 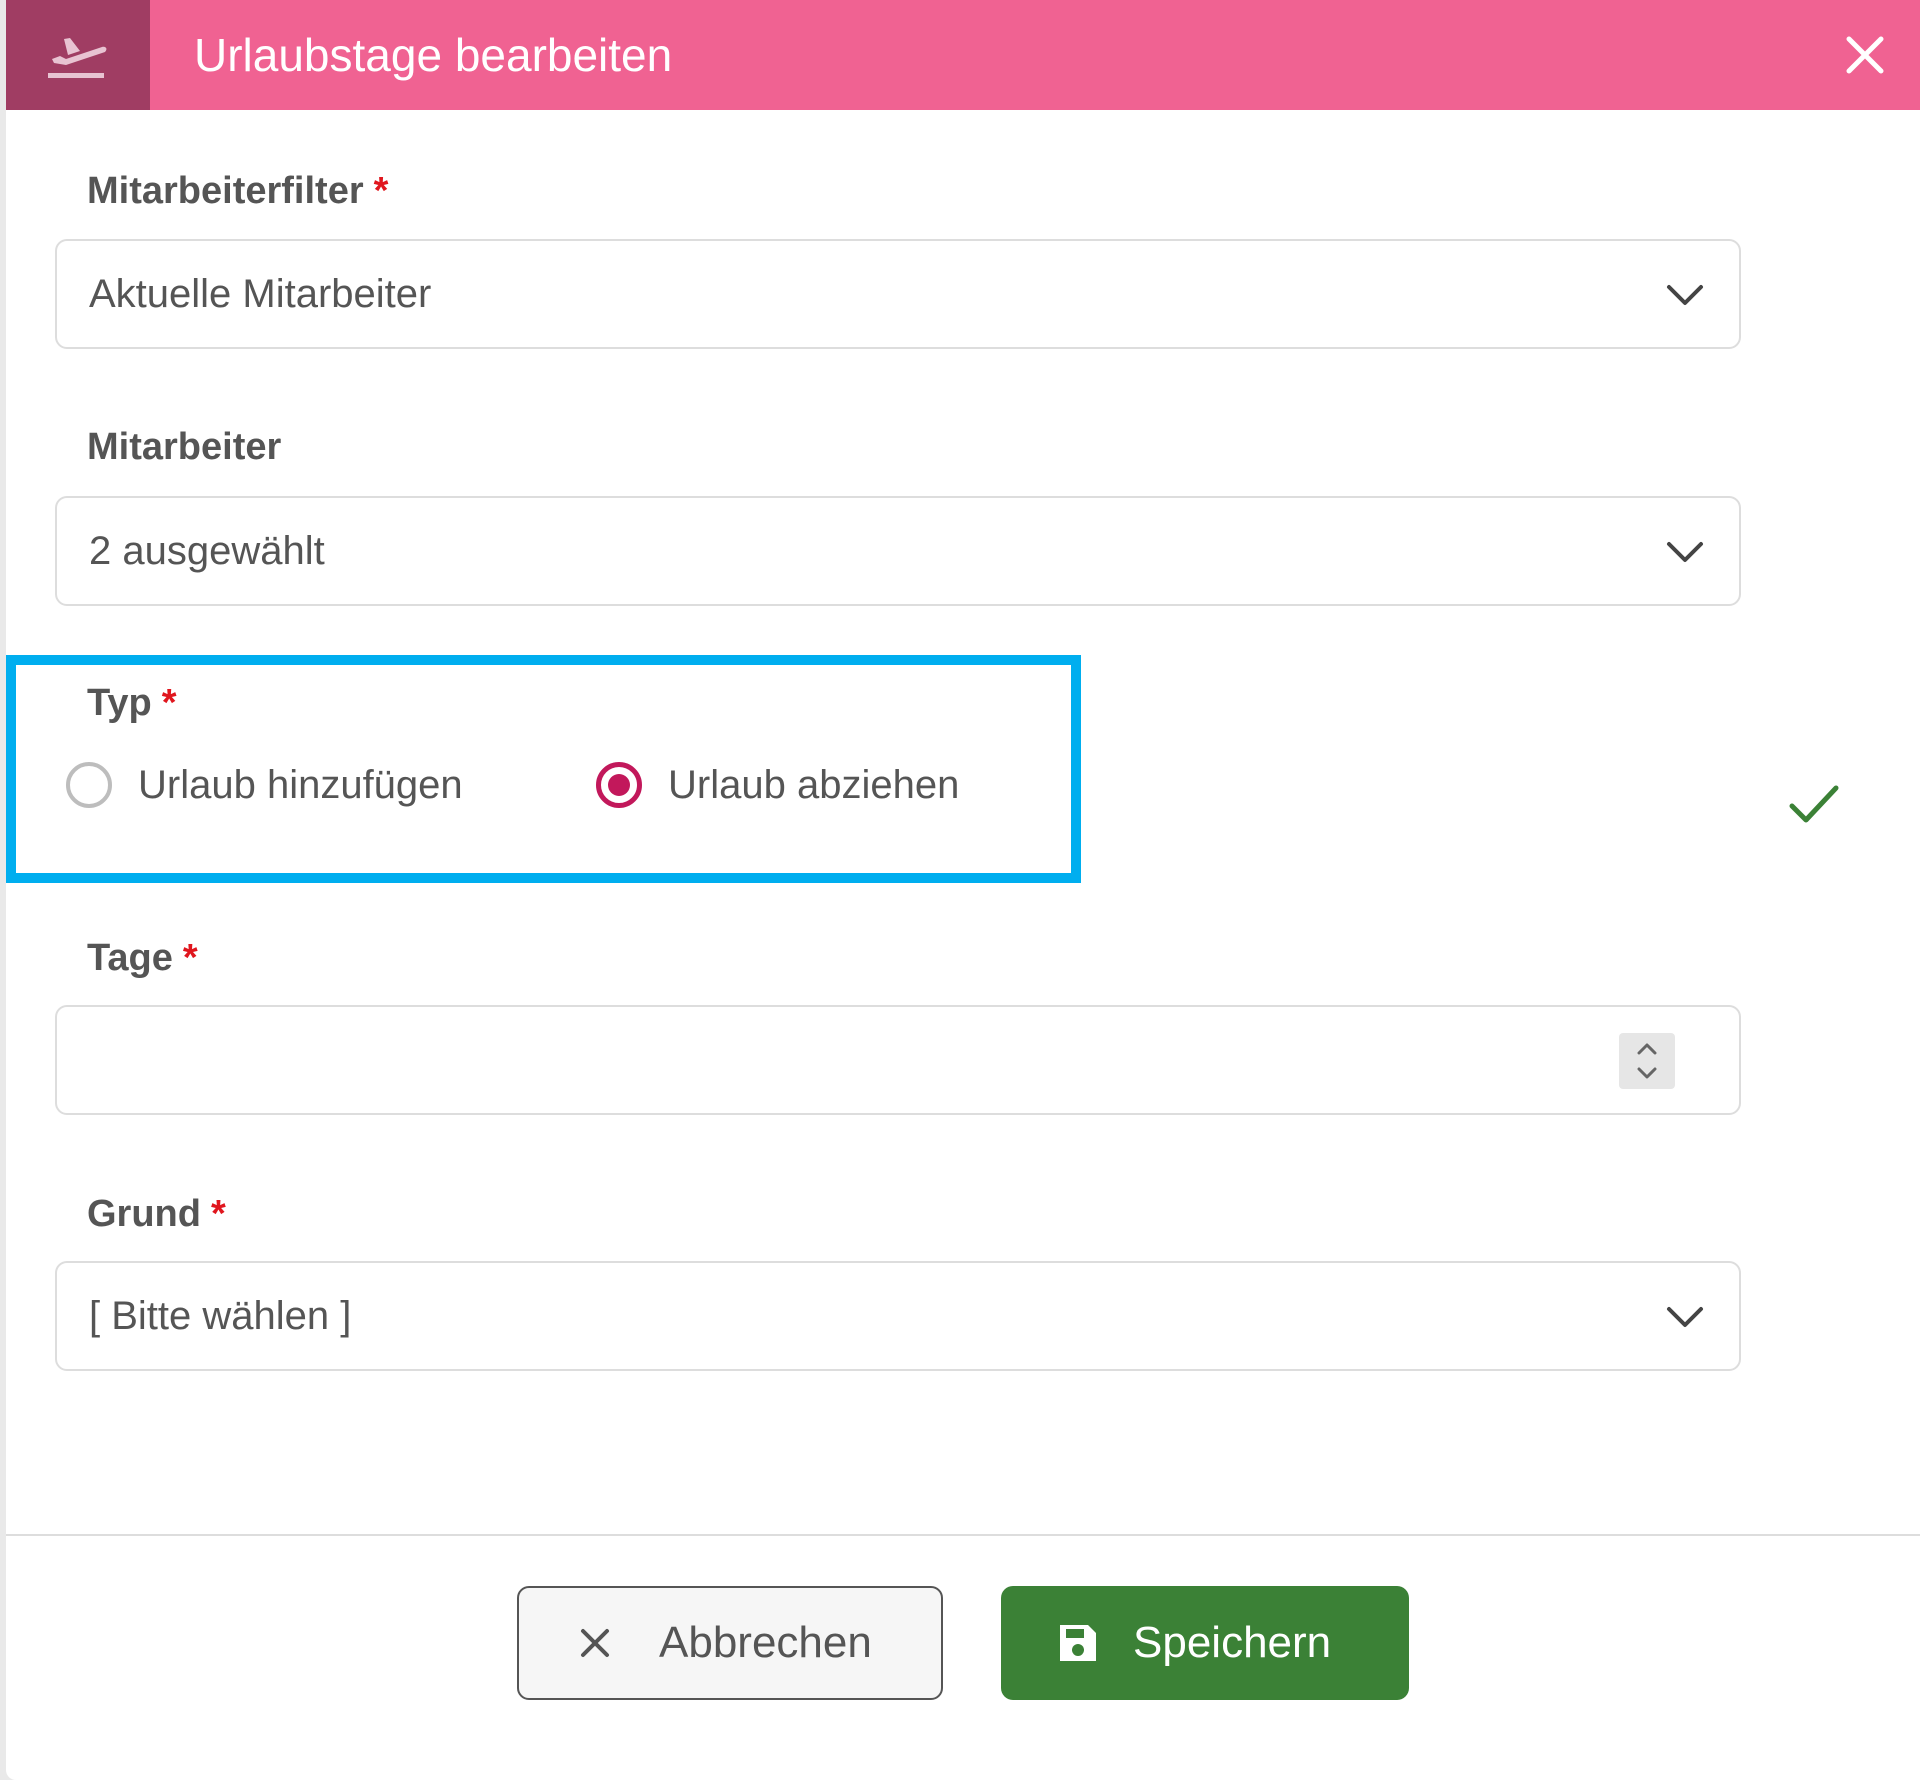 What do you see at coordinates (142, 958) in the screenshot?
I see `days-label: Tage *` at bounding box center [142, 958].